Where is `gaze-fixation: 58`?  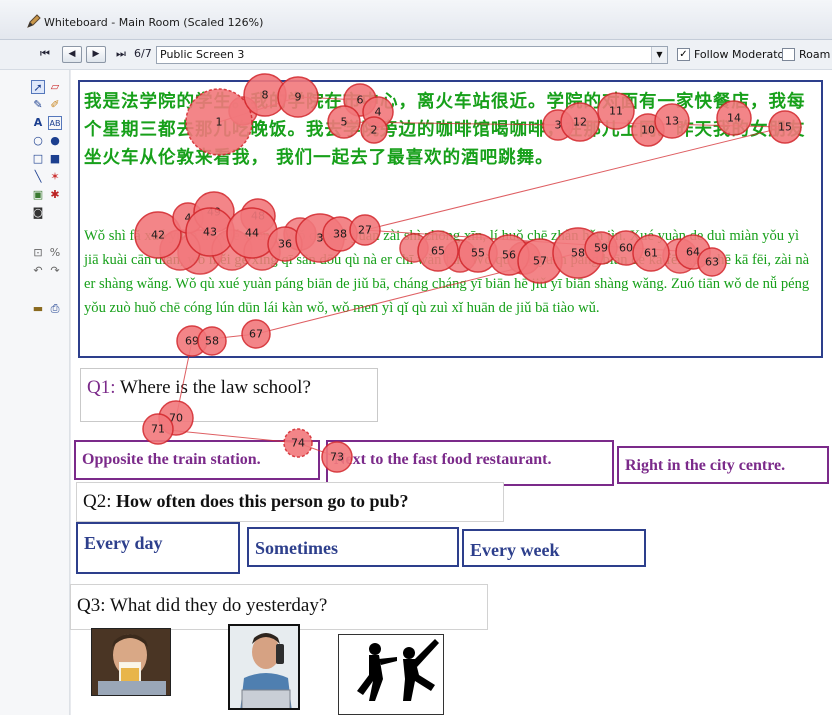 gaze-fixation: 58 is located at coordinates (212, 341).